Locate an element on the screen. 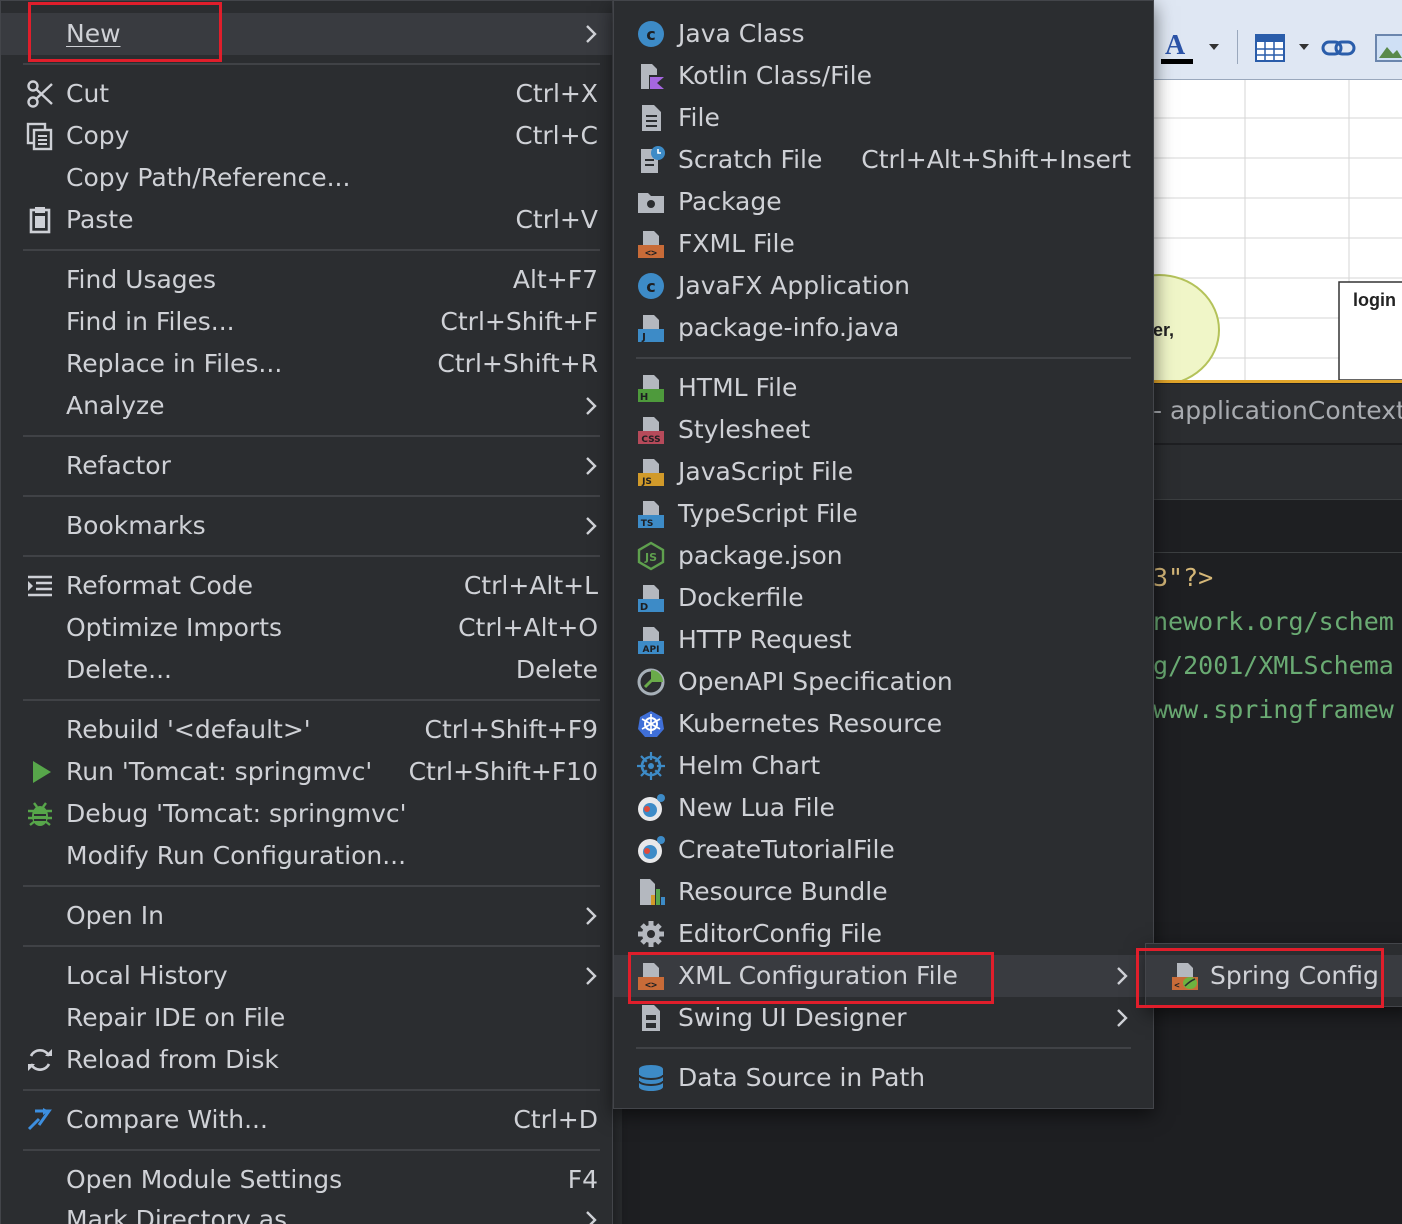  new-item-data-source-in-path: Data Source in Path is located at coordinates (883, 1078).